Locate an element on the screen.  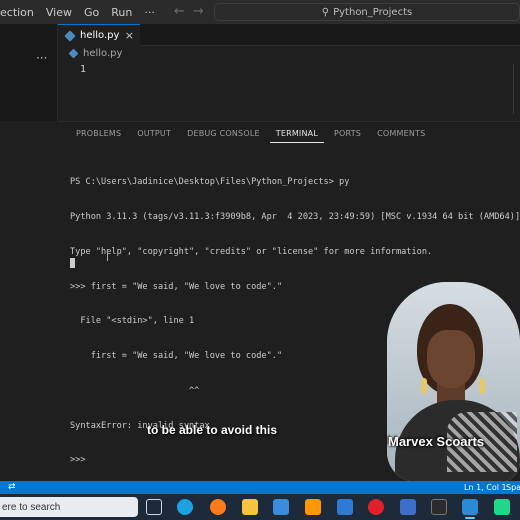
close-icon: × is located at coordinates (129, 35).